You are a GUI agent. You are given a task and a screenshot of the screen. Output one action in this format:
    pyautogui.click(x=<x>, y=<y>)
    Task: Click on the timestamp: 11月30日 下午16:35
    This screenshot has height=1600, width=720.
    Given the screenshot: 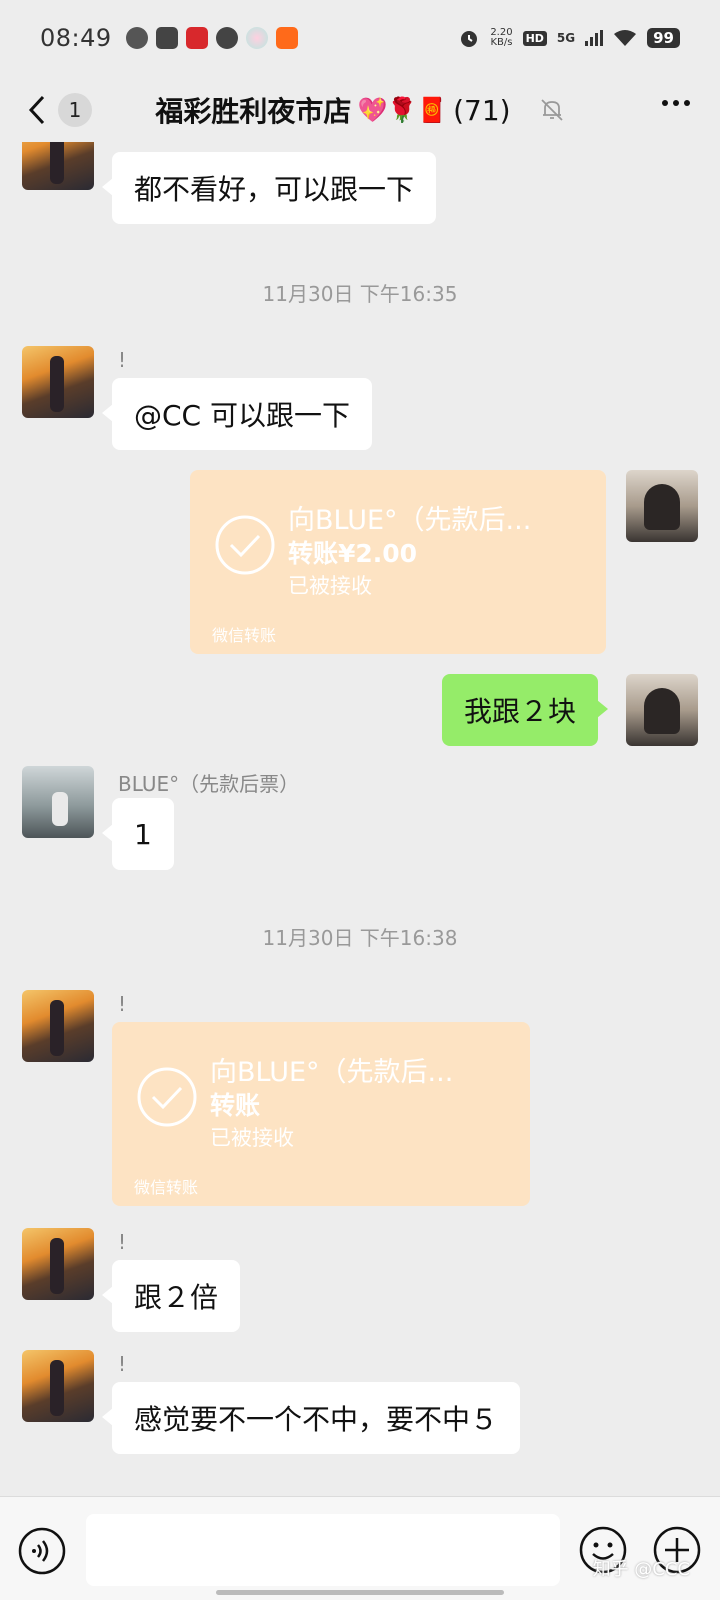 What is the action you would take?
    pyautogui.click(x=360, y=294)
    